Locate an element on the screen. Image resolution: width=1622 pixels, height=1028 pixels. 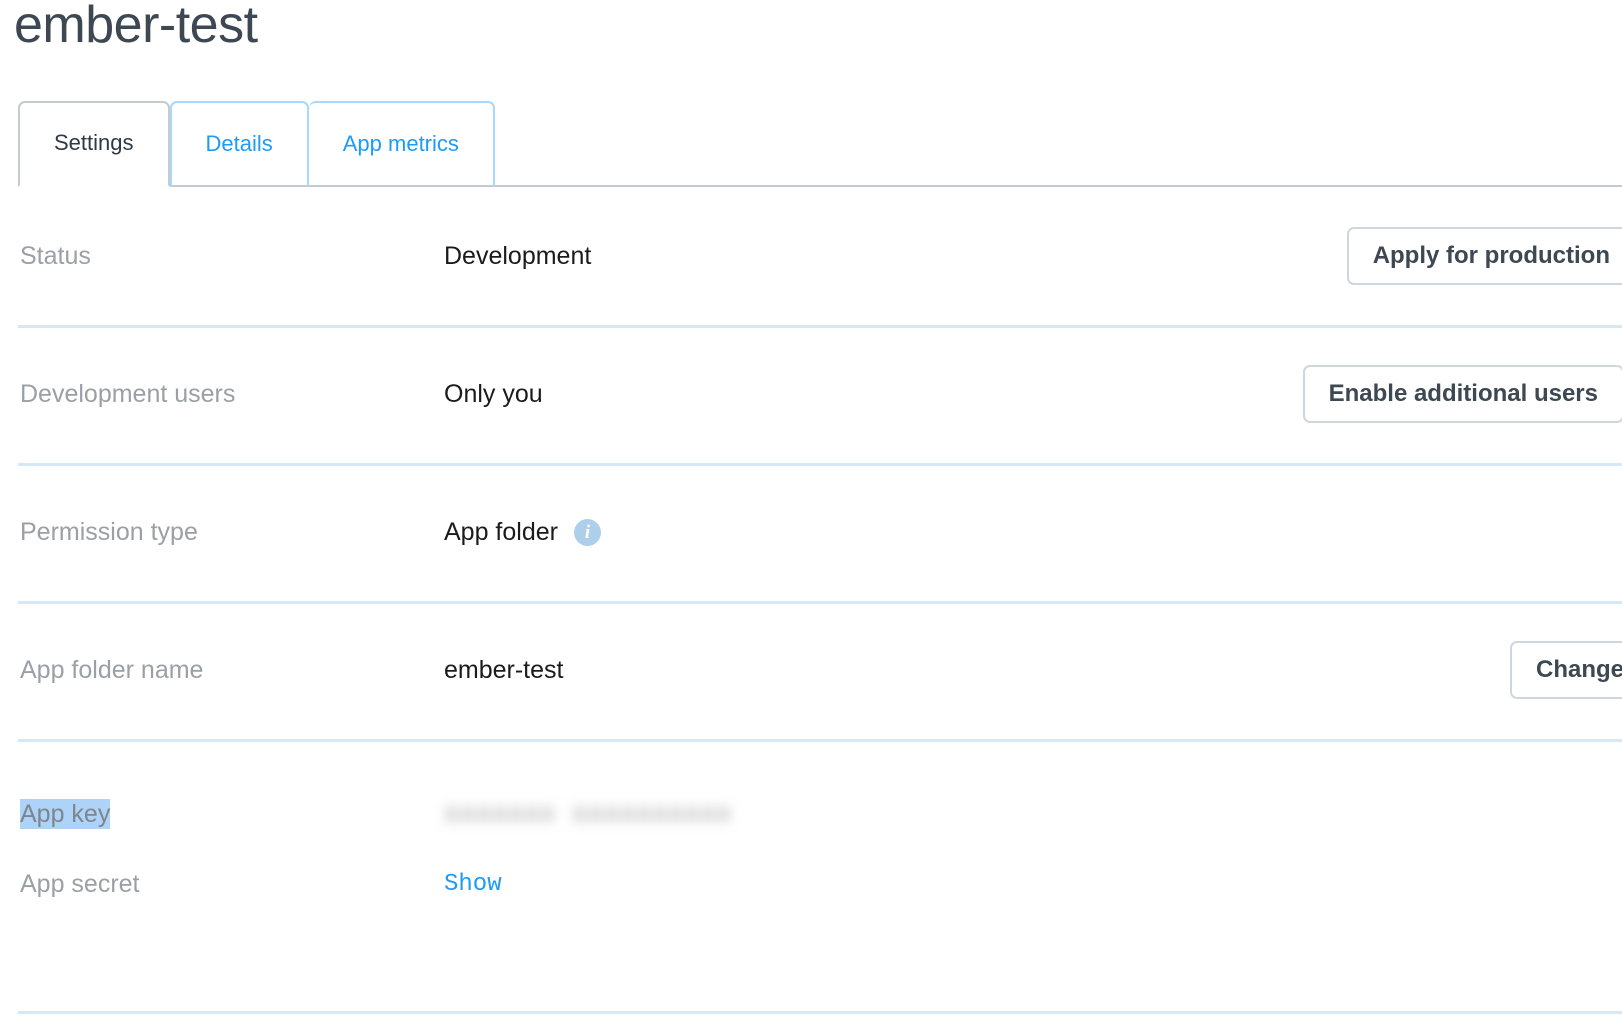
row-permission-type: Permission type App folder i is located at coordinates (811, 532).